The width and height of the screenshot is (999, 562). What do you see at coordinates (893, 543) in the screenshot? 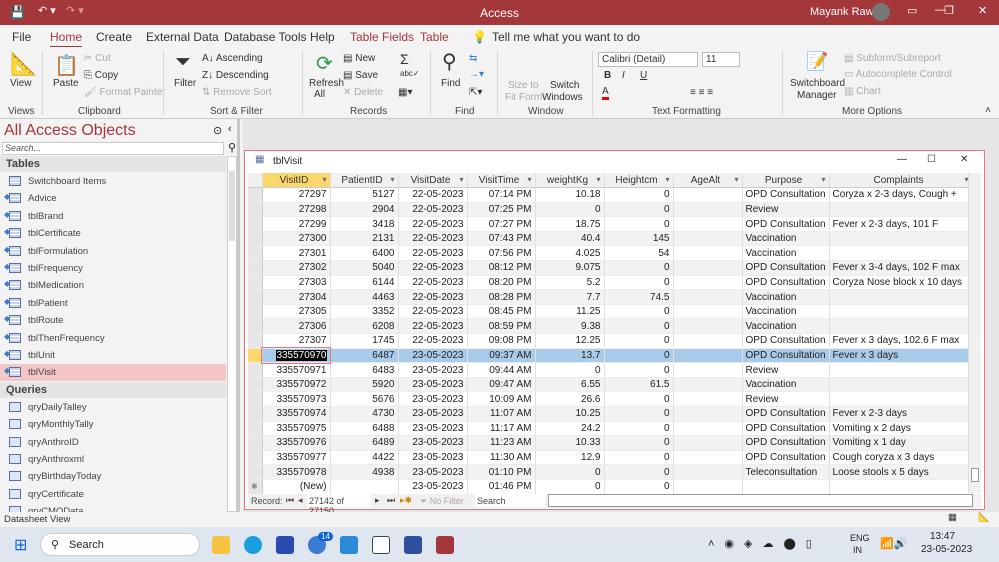
I see `network-volume-icons: 📶🔊` at bounding box center [893, 543].